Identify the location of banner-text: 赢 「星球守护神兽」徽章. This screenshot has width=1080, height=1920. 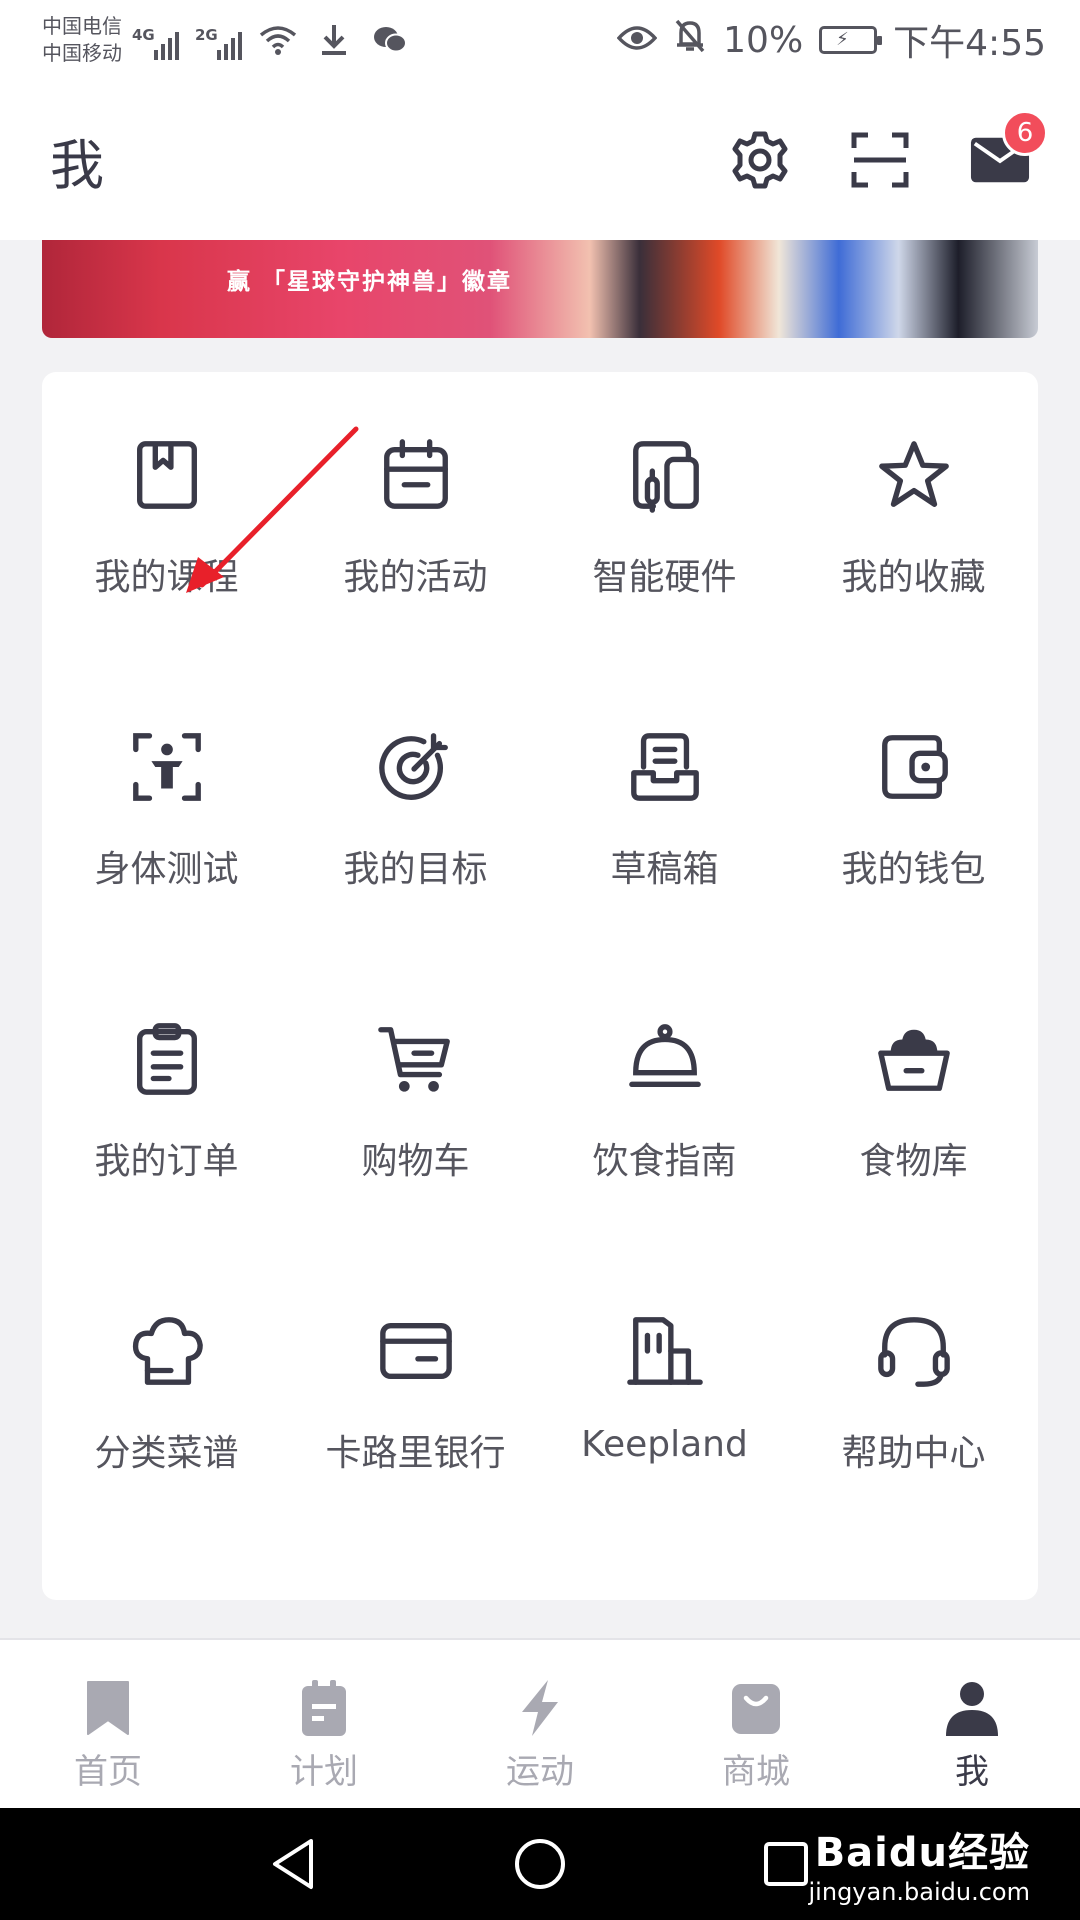
(370, 282).